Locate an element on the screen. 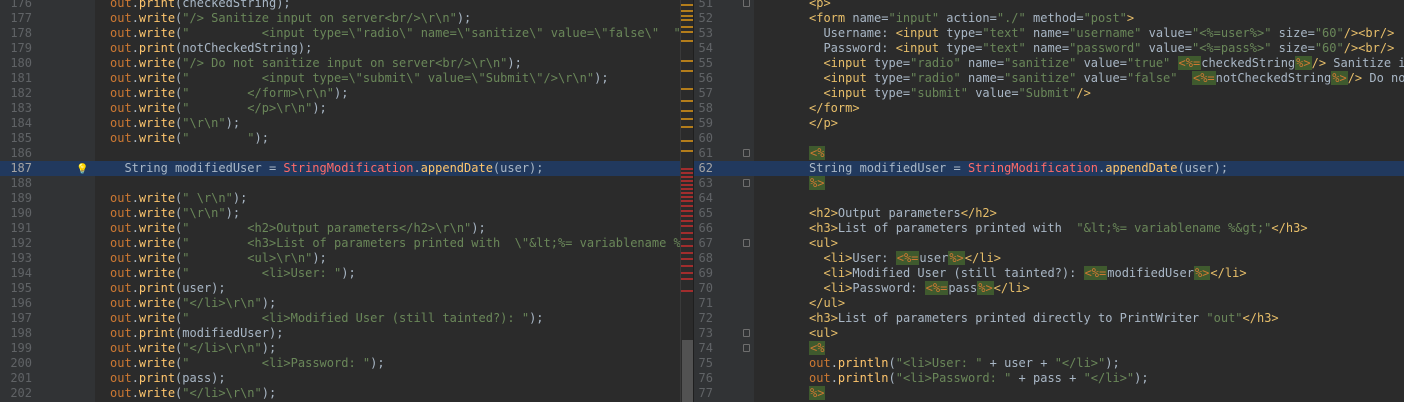 The width and height of the screenshot is (1404, 402). line-number: 187 is located at coordinates (16, 168).